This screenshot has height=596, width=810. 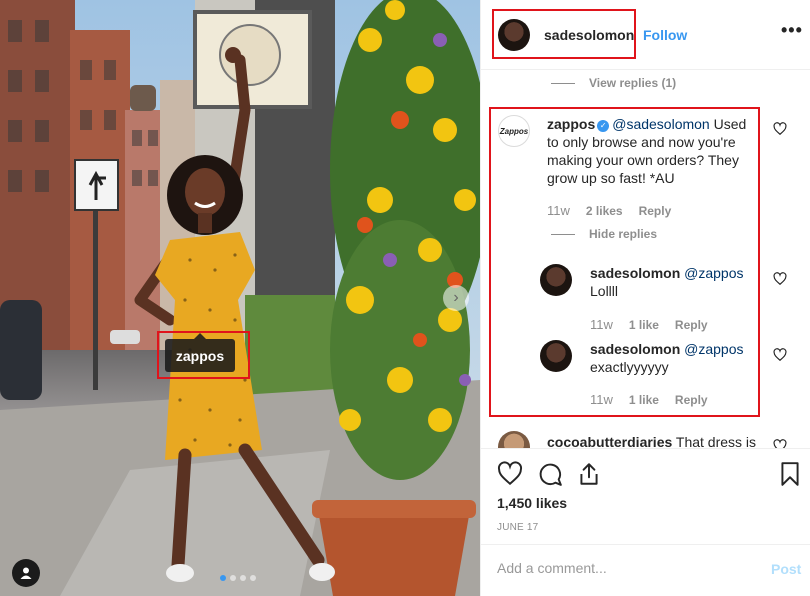 I want to click on bookmark-icon, so click(x=790, y=474).